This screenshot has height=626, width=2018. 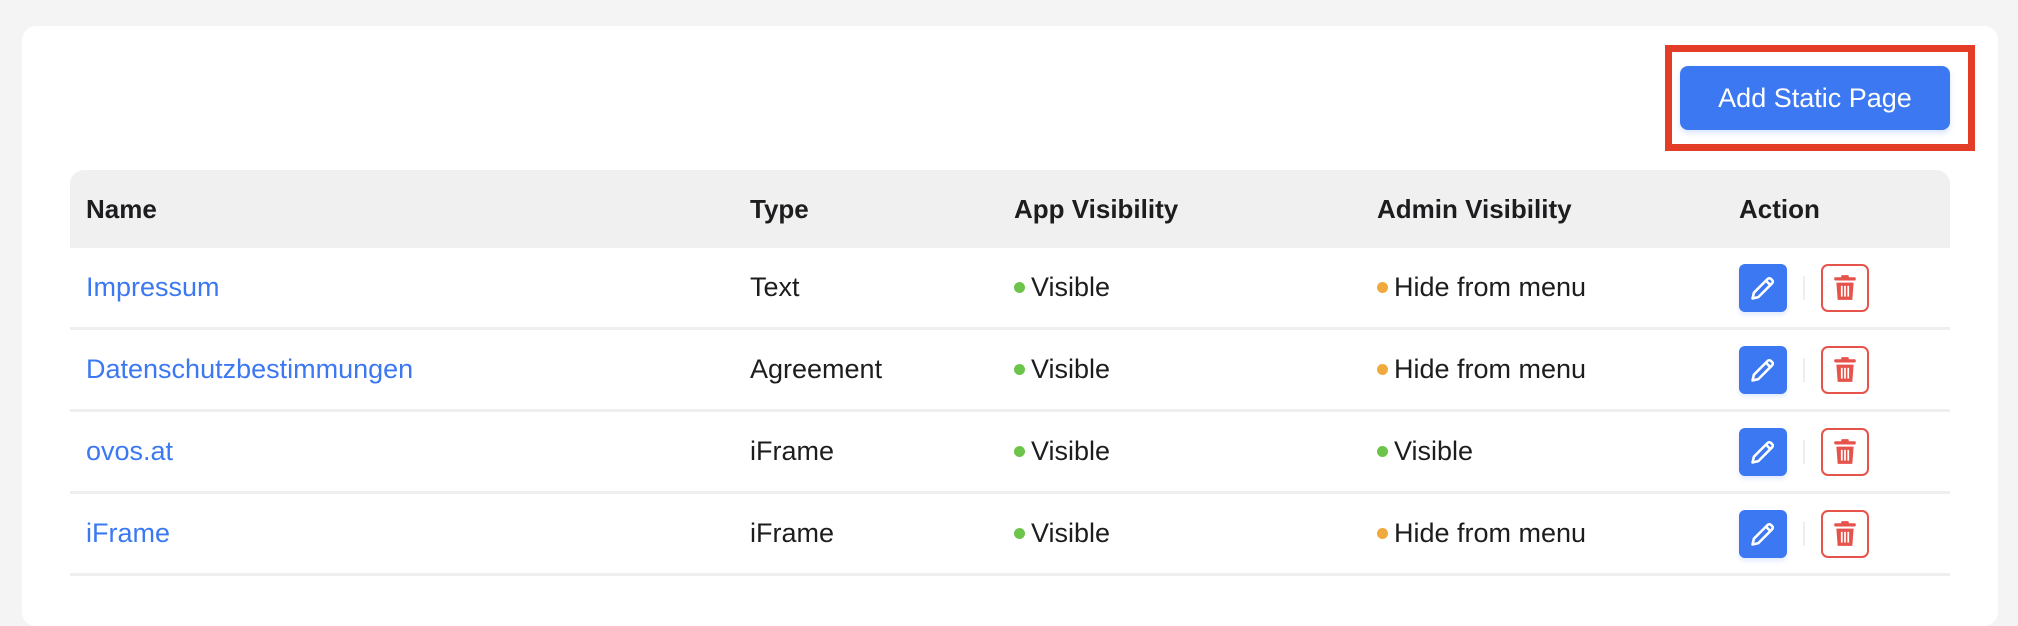 I want to click on header-admin-visibility: Admin Visibility, so click(x=1474, y=208).